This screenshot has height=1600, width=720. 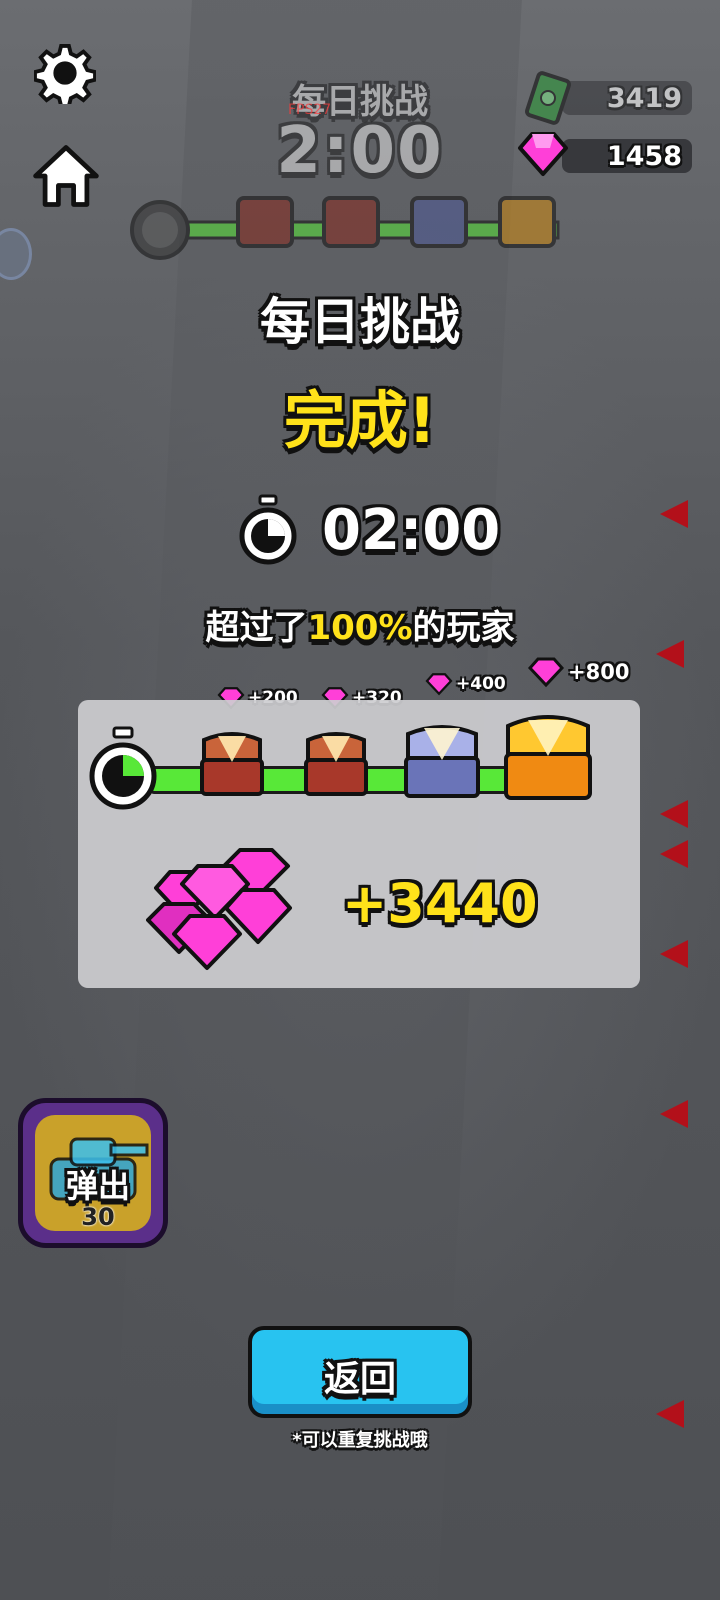 I want to click on eject-count: 30, so click(x=98, y=1217).